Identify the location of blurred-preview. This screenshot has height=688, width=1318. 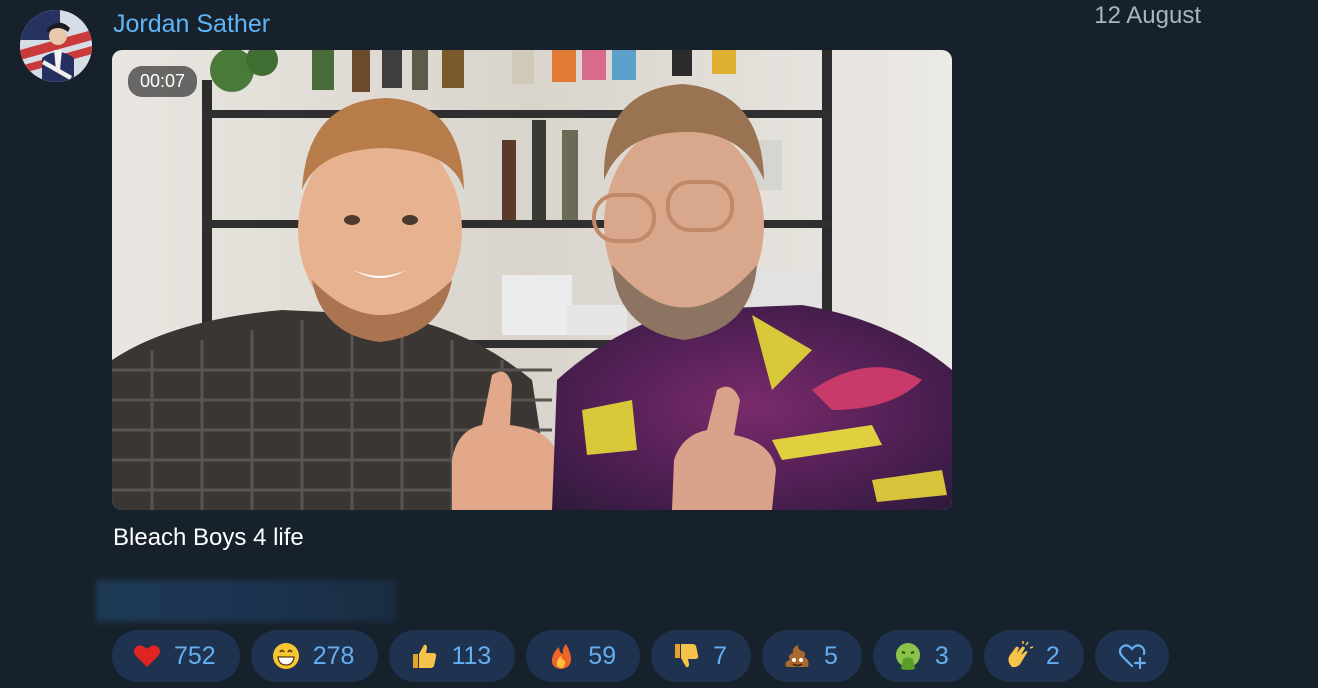
(246, 601).